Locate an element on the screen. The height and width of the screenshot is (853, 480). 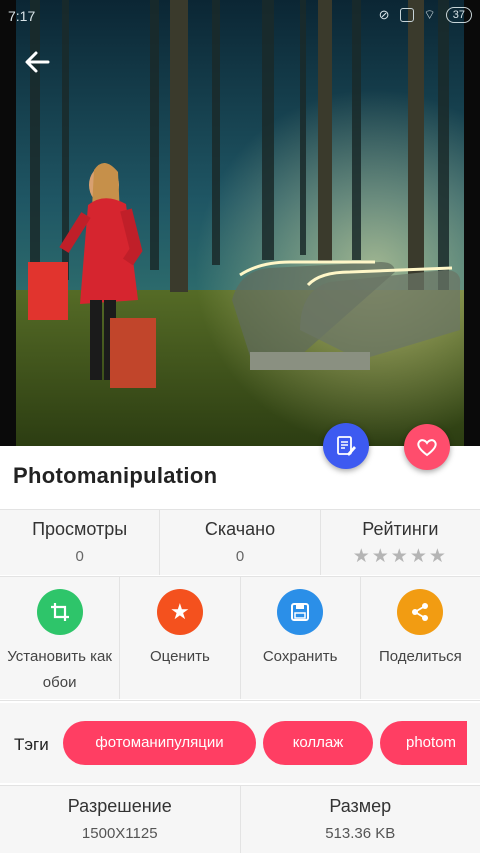
stat-rating: Рейтинги ★★★★★ is located at coordinates (400, 542).